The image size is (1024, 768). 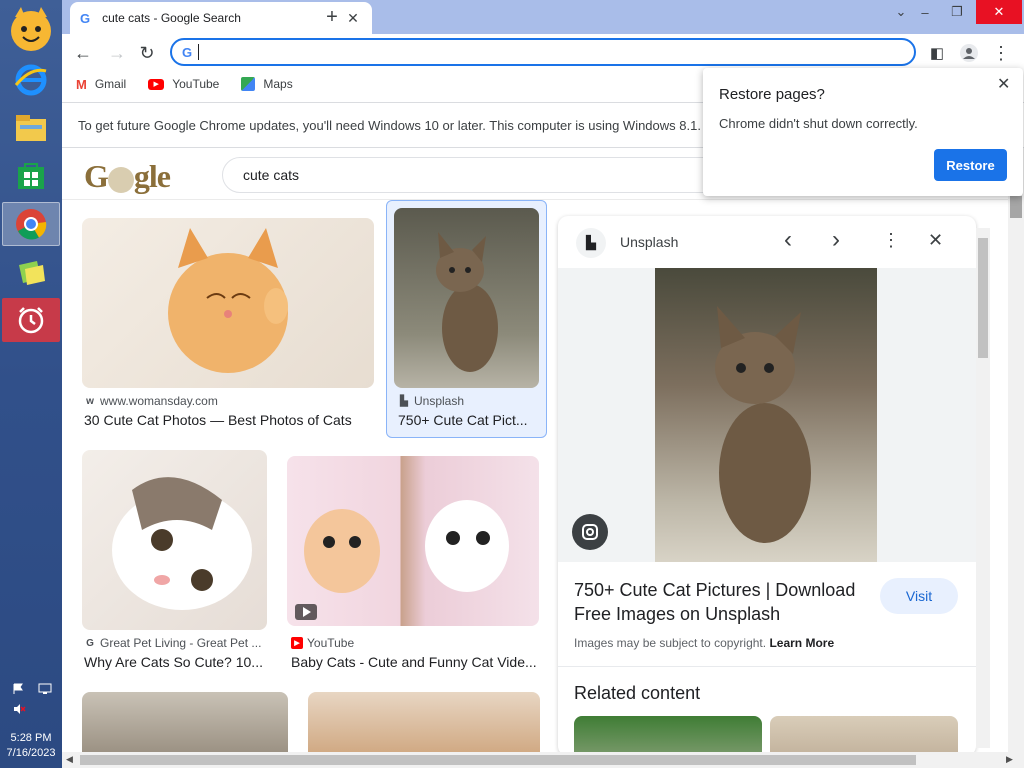 What do you see at coordinates (228, 303) in the screenshot?
I see `result-image-orange-kitten` at bounding box center [228, 303].